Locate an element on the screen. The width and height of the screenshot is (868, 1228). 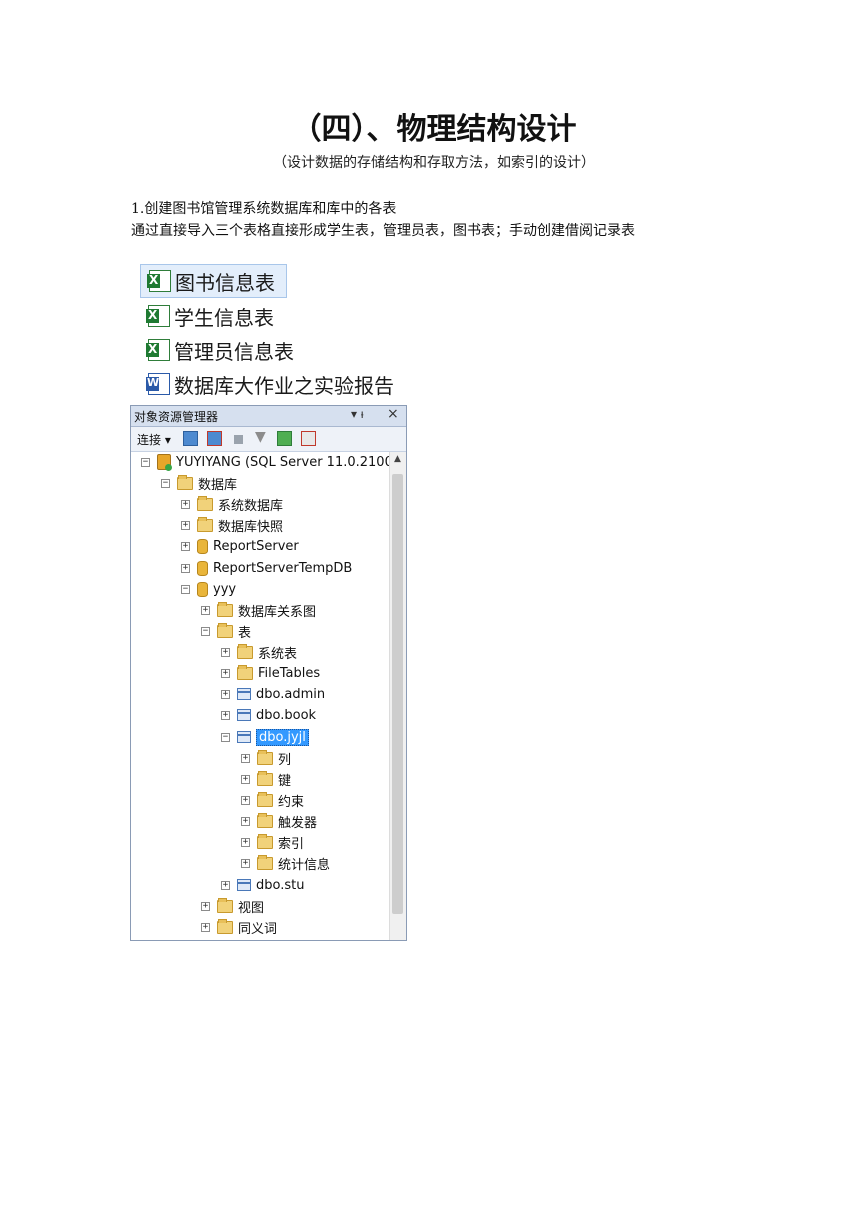
vertical-scrollbar: ▲ is located at coordinates (397, 696).